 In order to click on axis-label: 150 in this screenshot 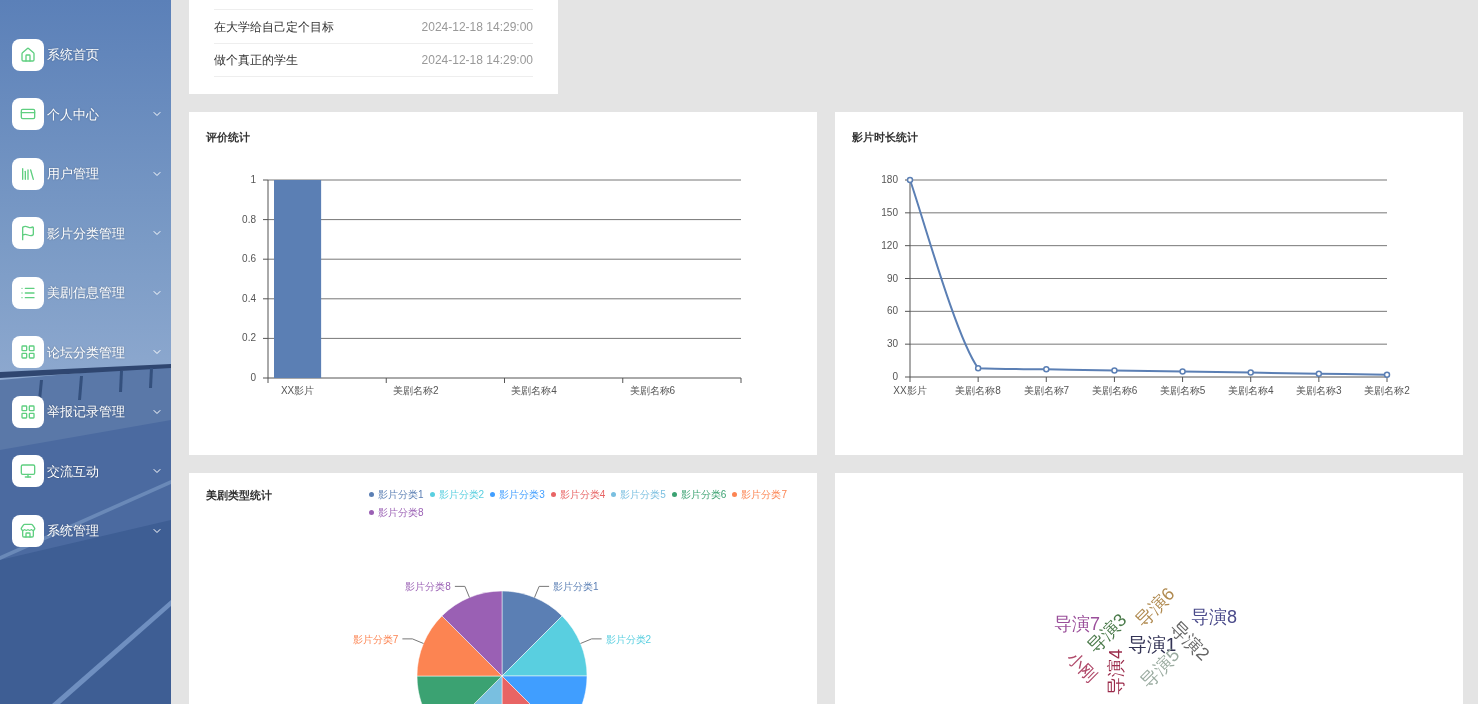, I will do `click(889, 212)`.